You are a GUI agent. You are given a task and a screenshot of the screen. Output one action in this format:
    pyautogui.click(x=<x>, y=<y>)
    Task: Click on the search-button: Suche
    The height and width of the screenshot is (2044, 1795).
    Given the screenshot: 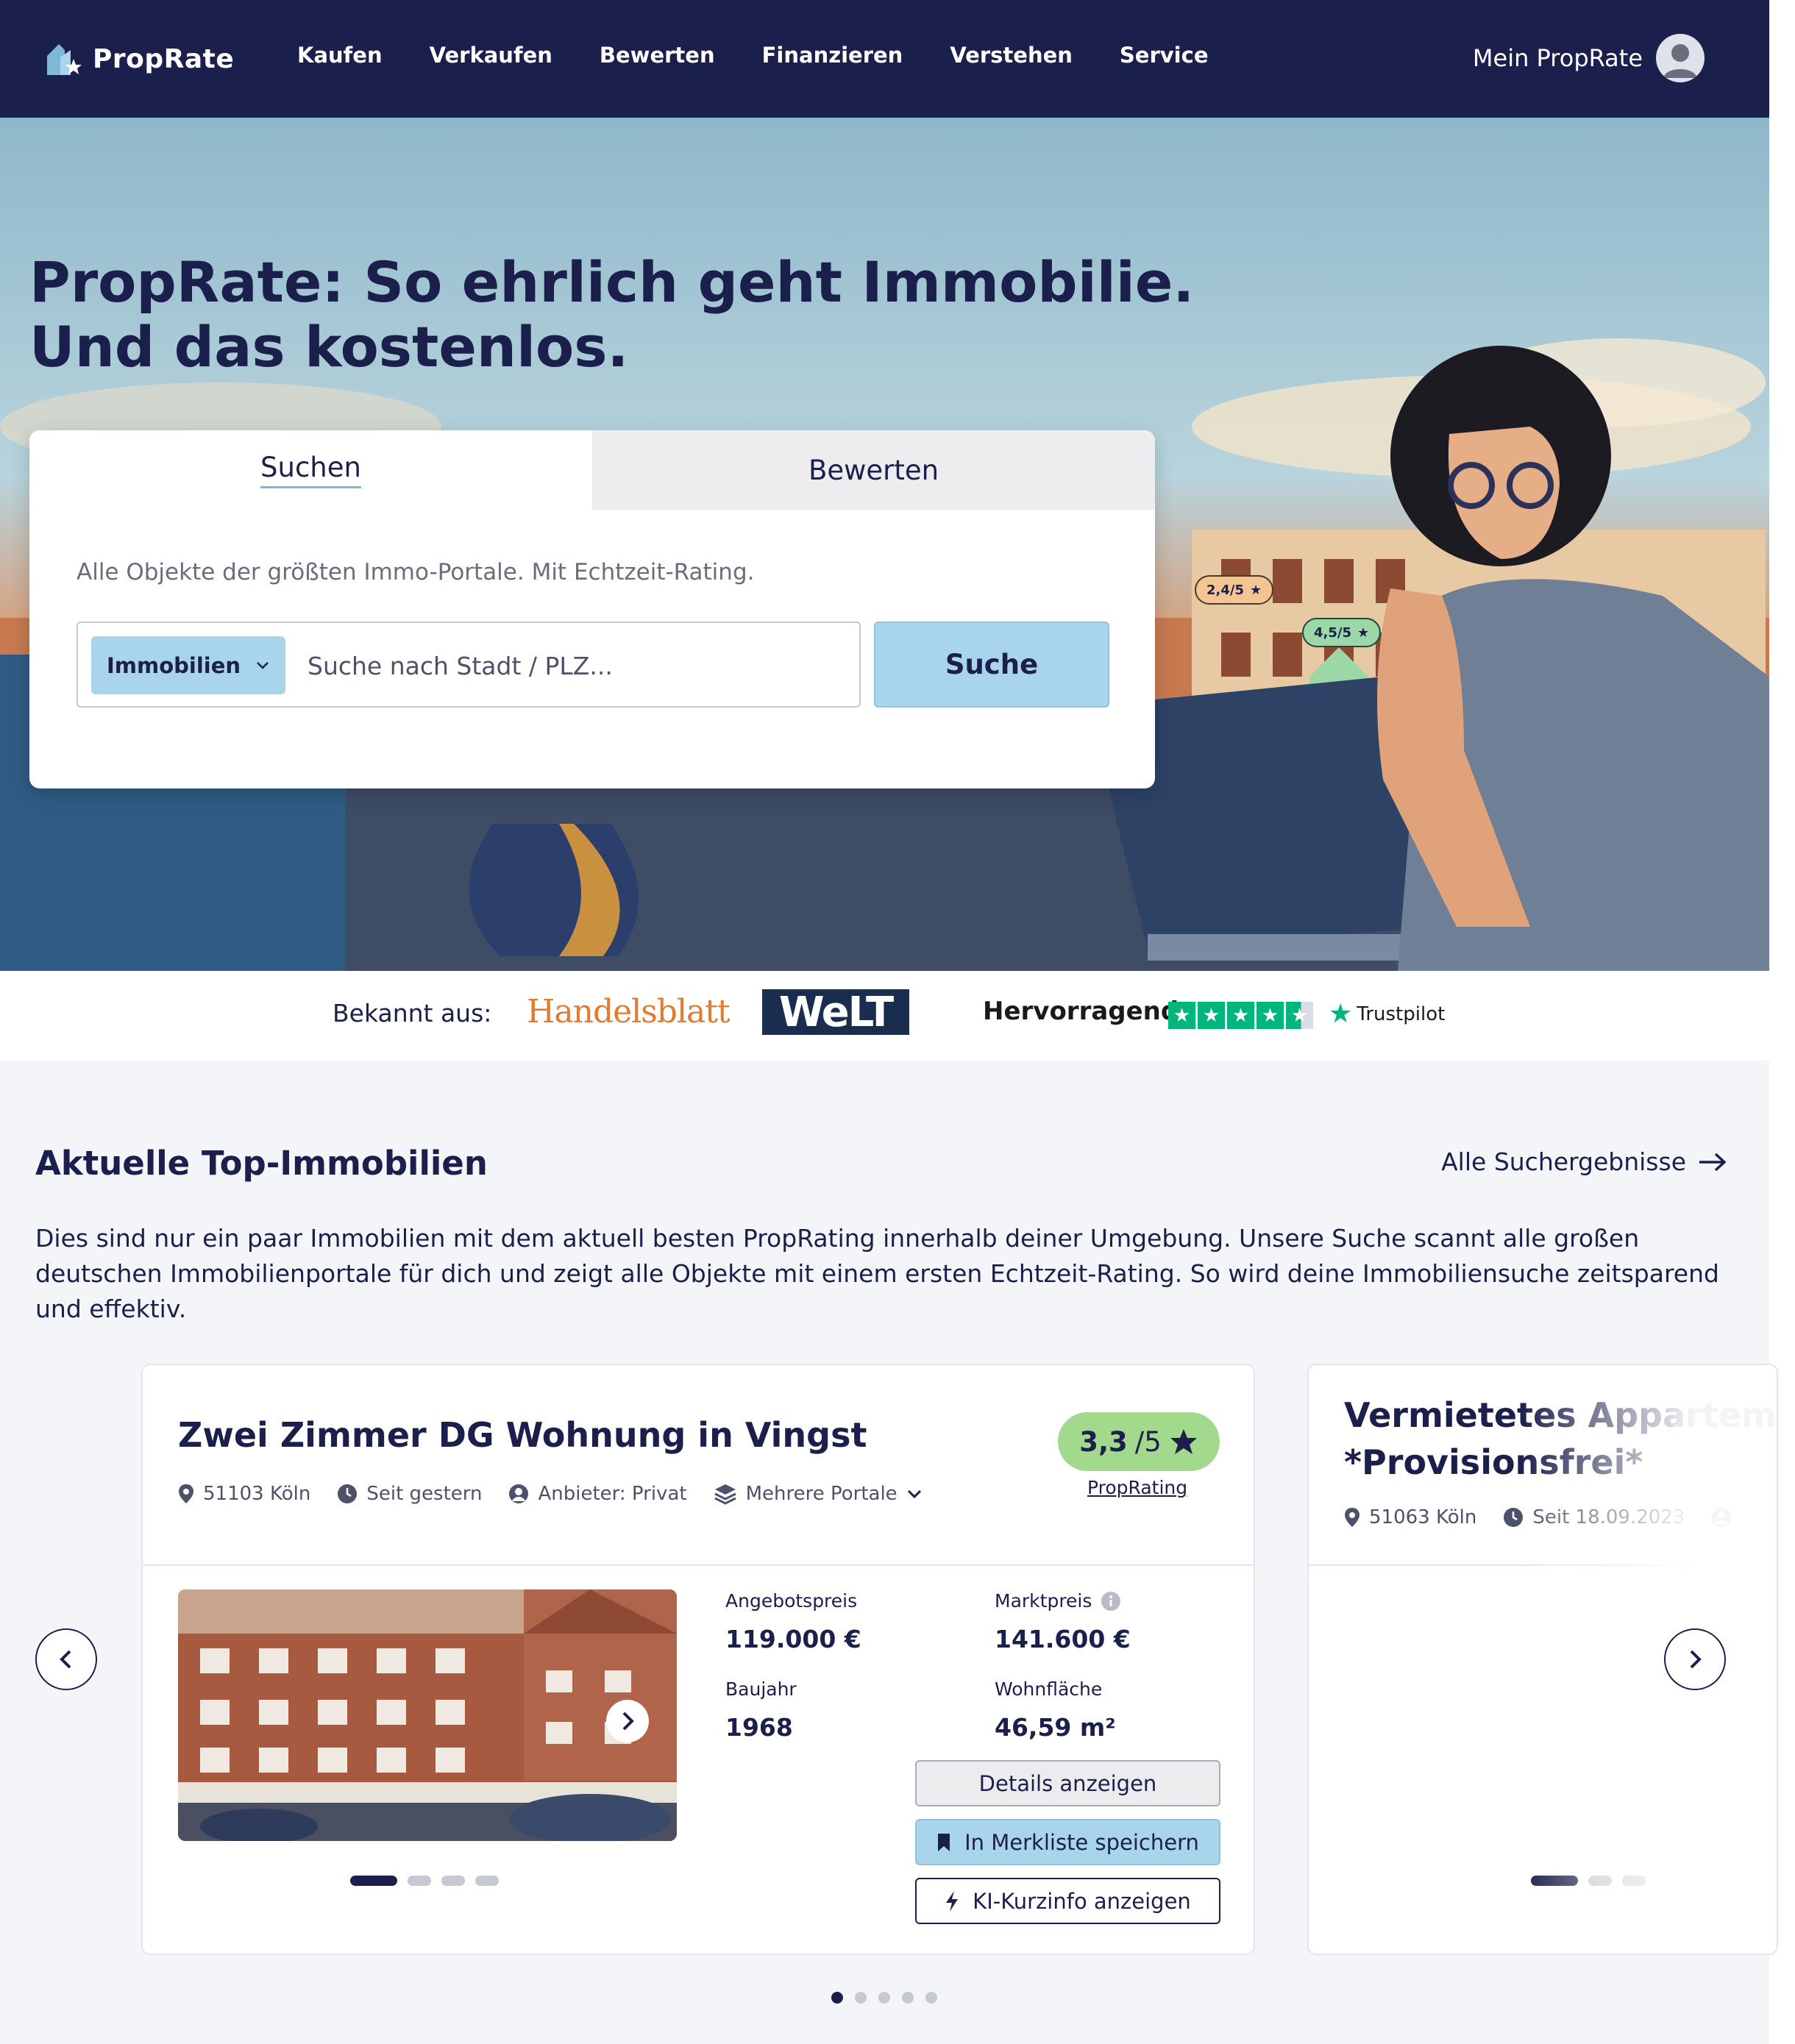 What is the action you would take?
    pyautogui.click(x=991, y=665)
    